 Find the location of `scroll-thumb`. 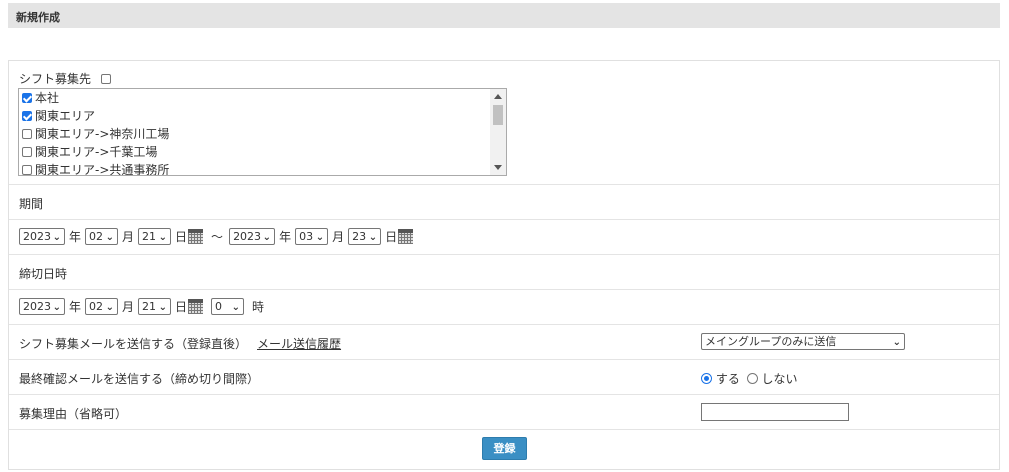

scroll-thumb is located at coordinates (498, 115).